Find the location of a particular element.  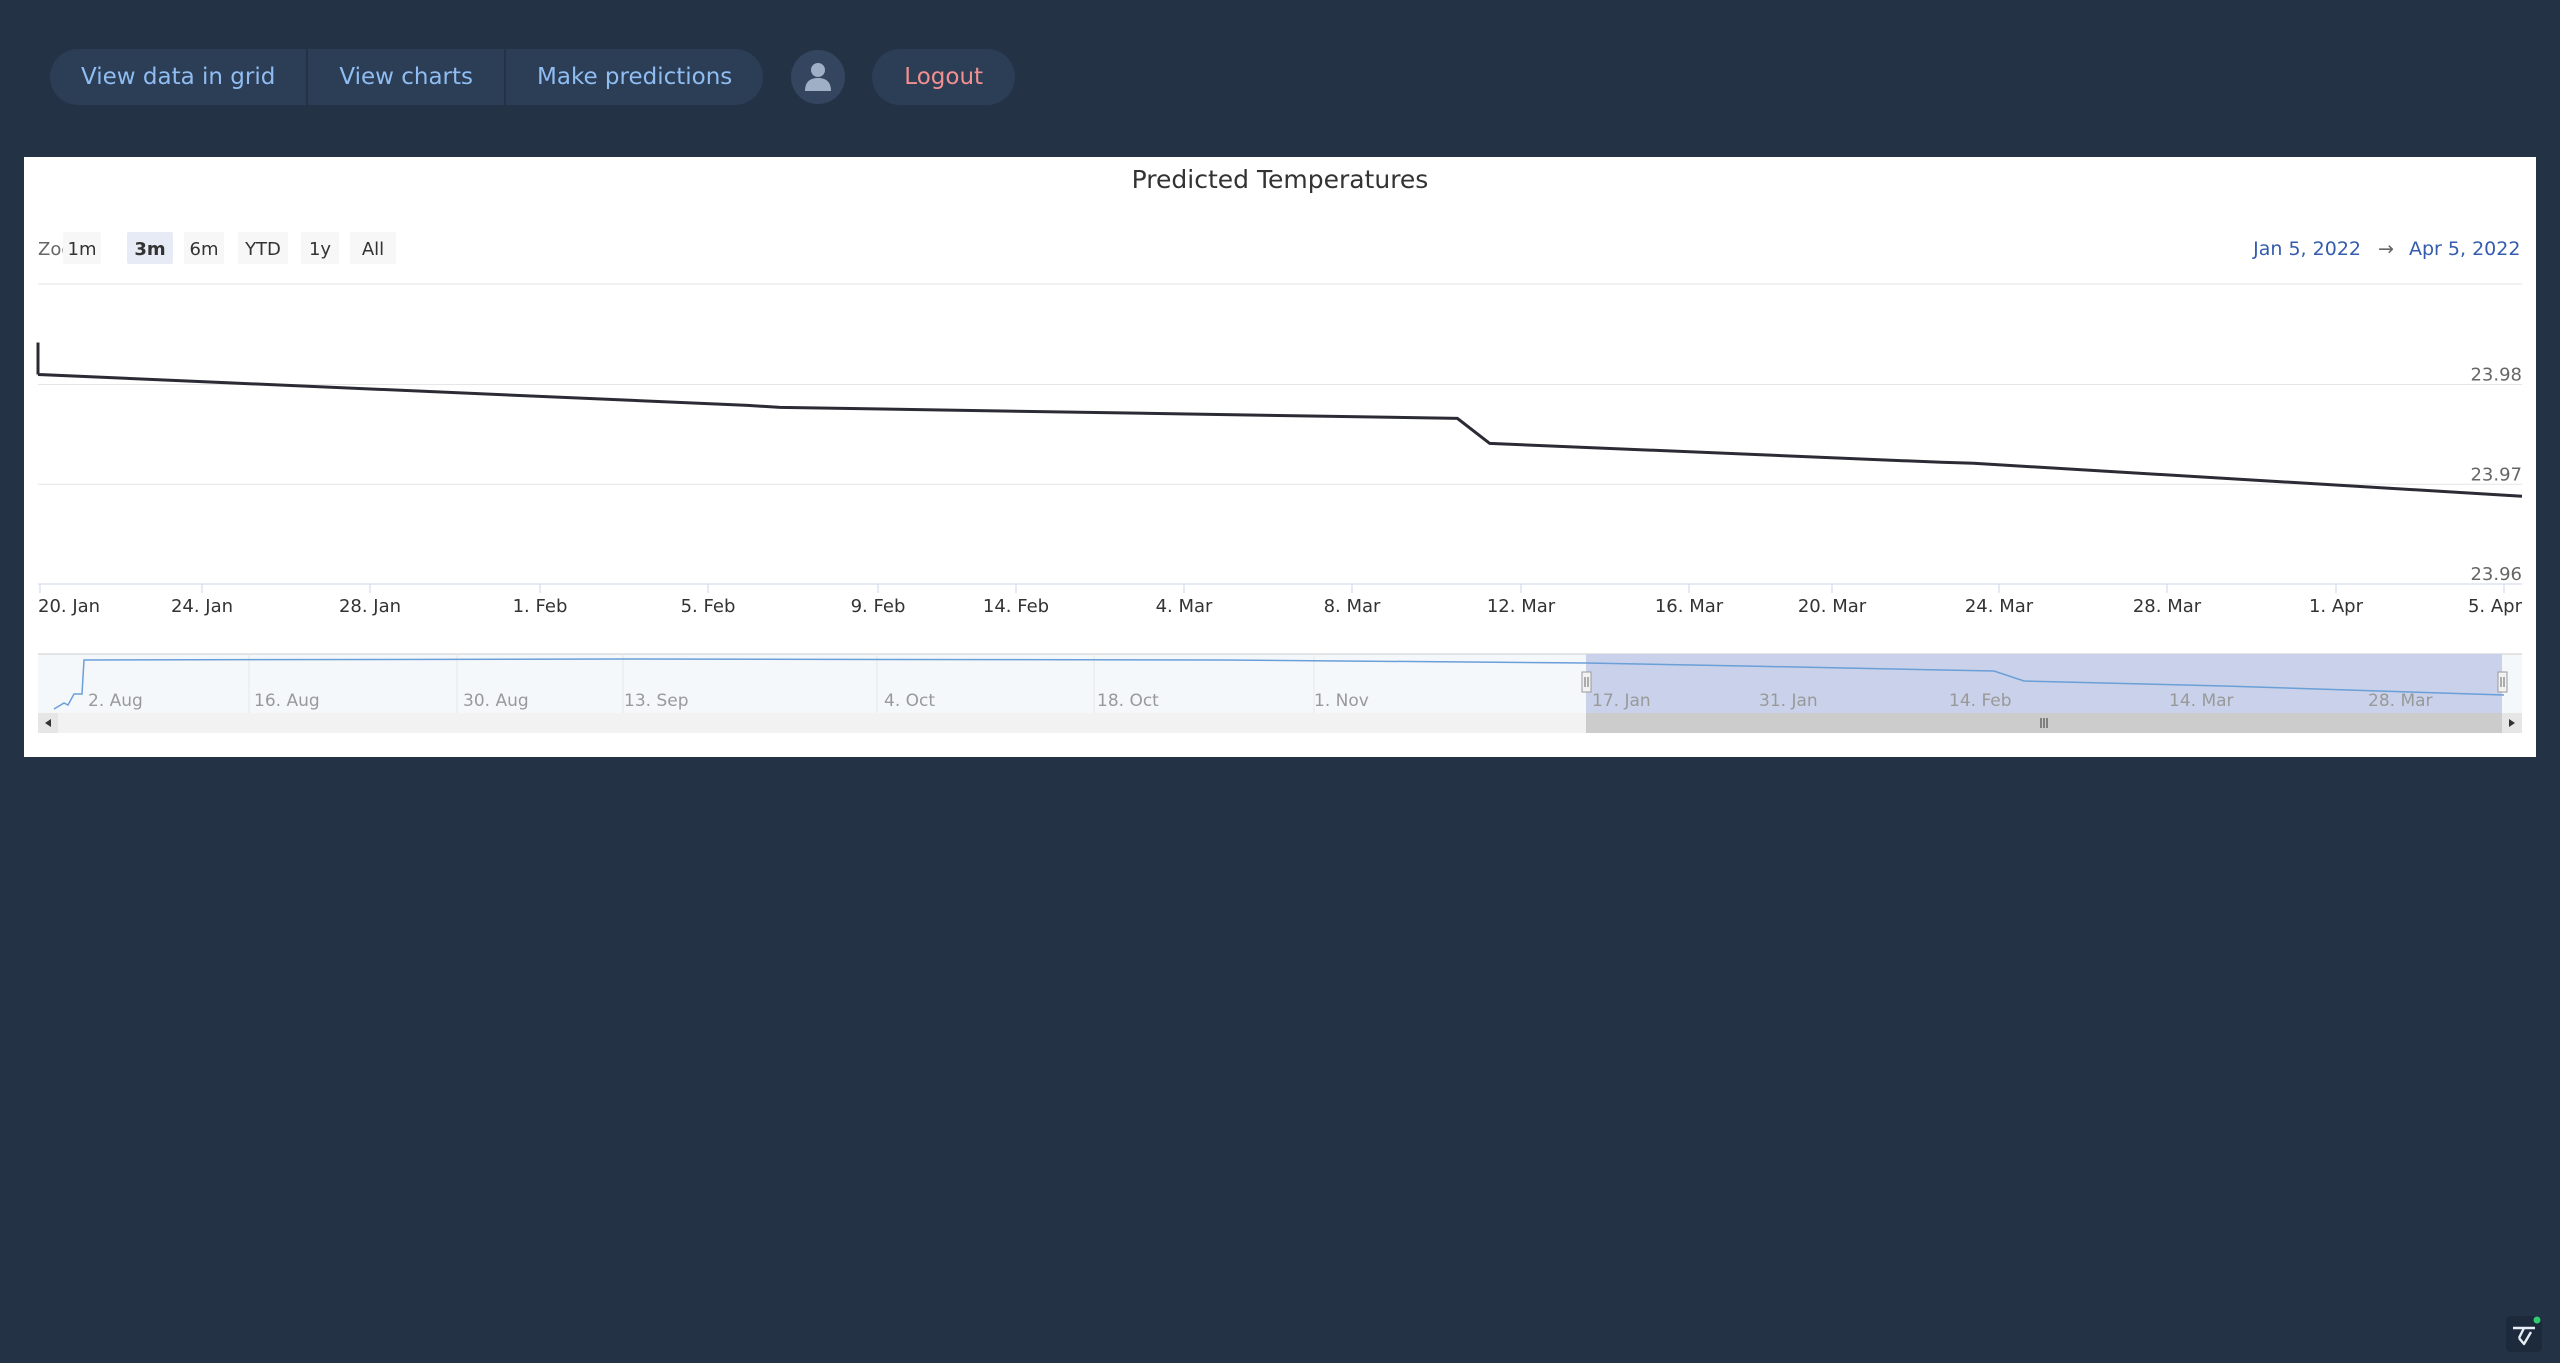

y-axis-labels: 23.98 23.97 23.96 is located at coordinates (2496, 475).